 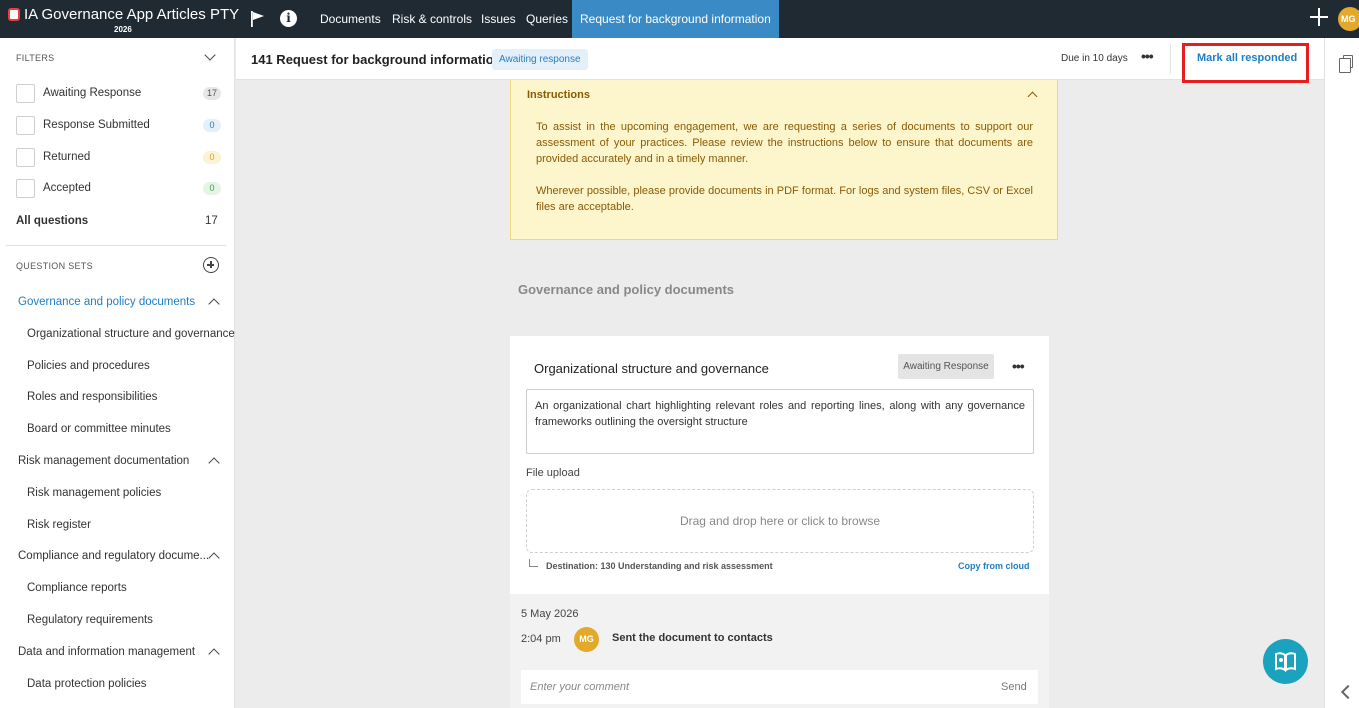 I want to click on chevron-left-icon, so click(x=1348, y=692).